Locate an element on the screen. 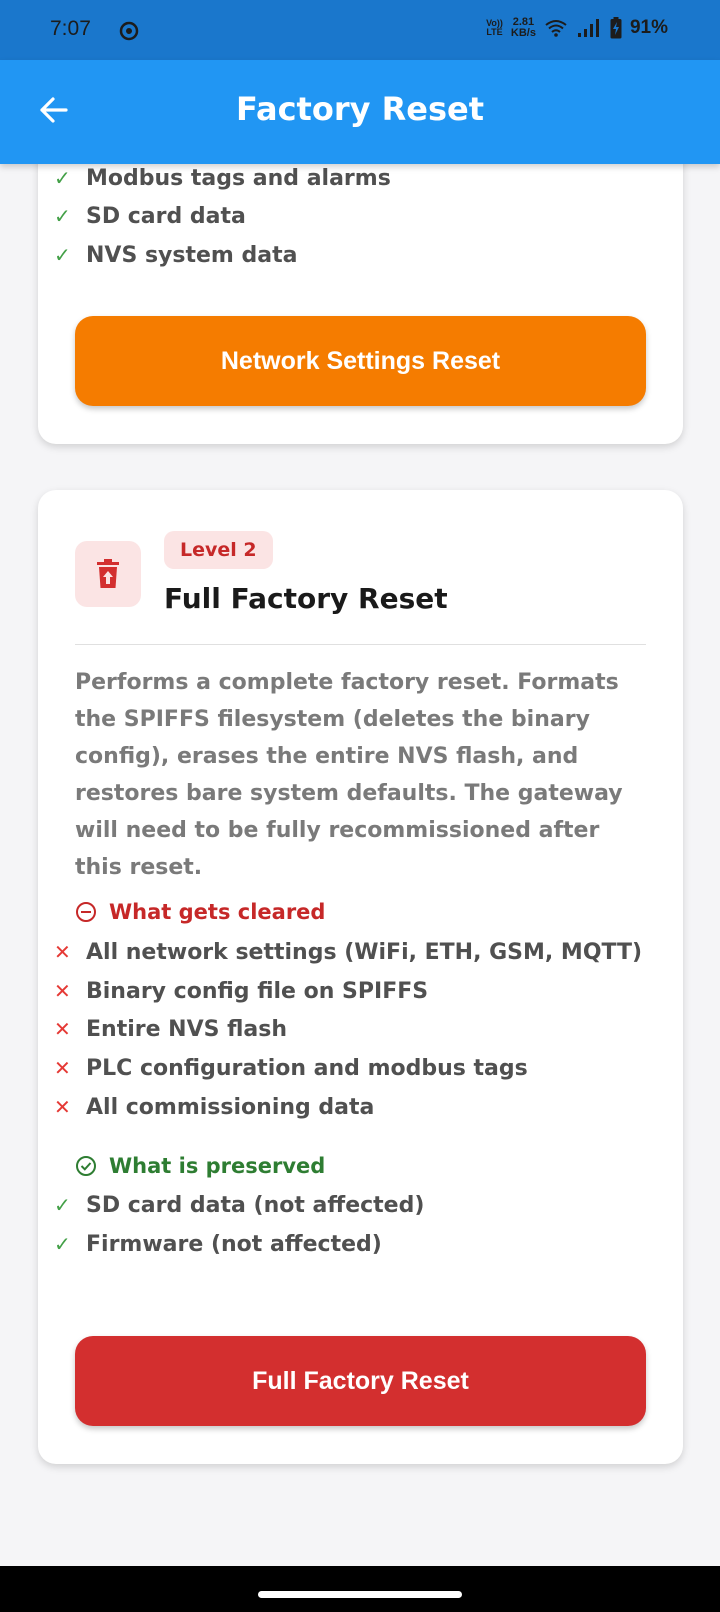  app-bar: Factory Reset is located at coordinates (360, 112).